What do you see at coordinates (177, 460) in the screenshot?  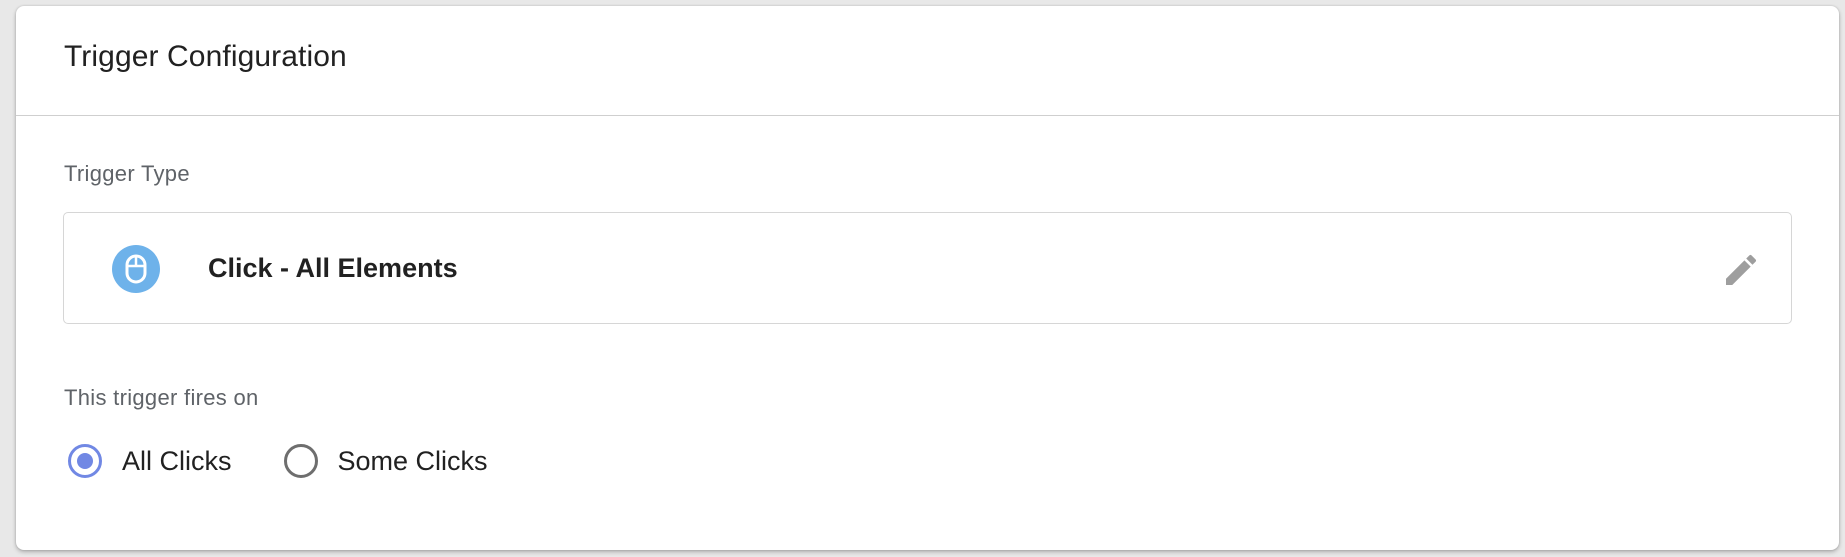 I see `radio-label-all-clicks: All Clicks` at bounding box center [177, 460].